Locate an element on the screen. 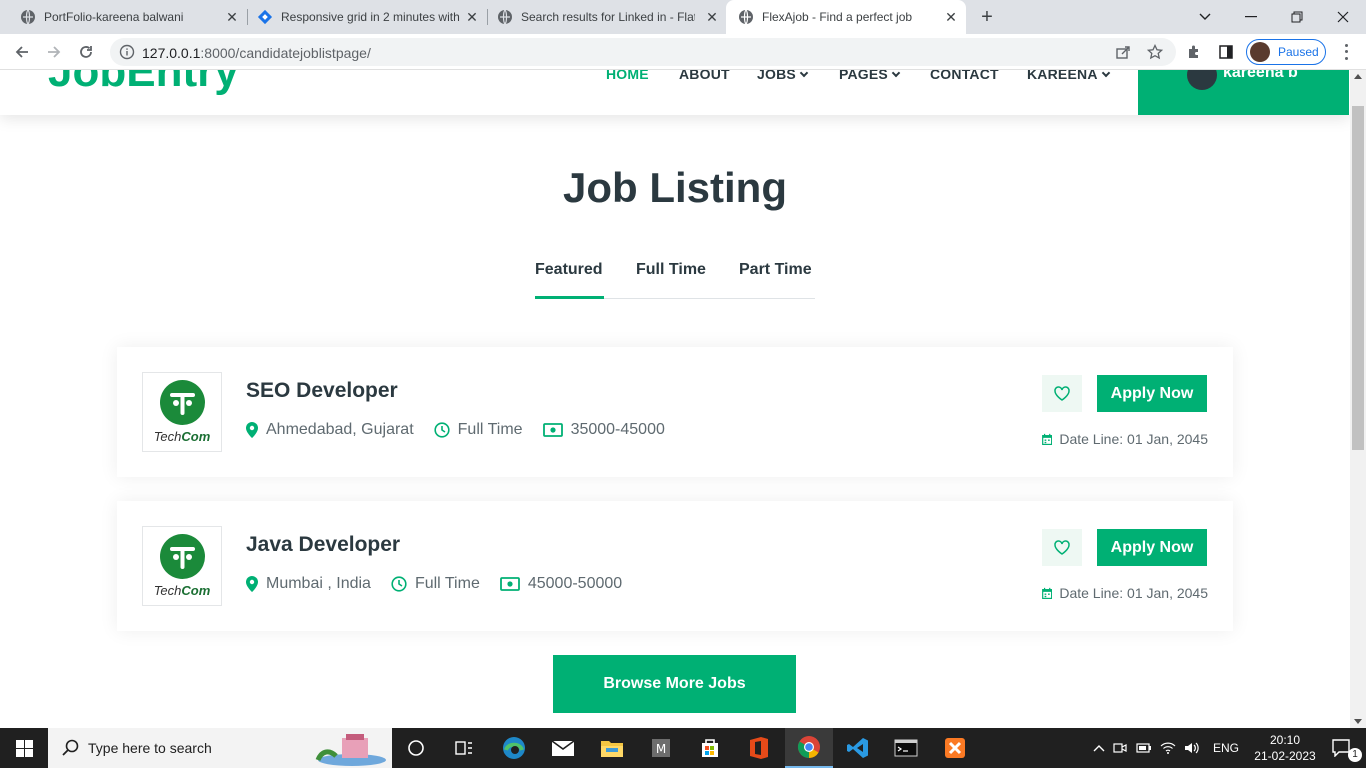 The height and width of the screenshot is (771, 1366). profile-status: Paused is located at coordinates (1298, 52).